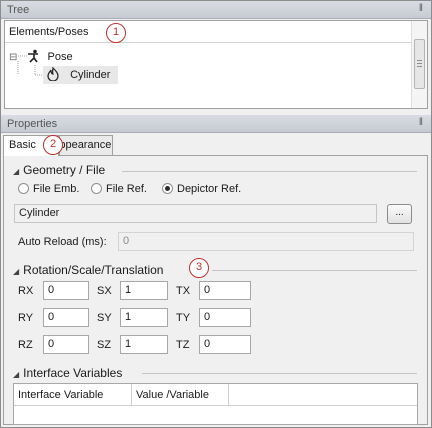 This screenshot has height=428, width=432. Describe the element at coordinates (51, 317) in the screenshot. I see `ry-value: 0` at that location.